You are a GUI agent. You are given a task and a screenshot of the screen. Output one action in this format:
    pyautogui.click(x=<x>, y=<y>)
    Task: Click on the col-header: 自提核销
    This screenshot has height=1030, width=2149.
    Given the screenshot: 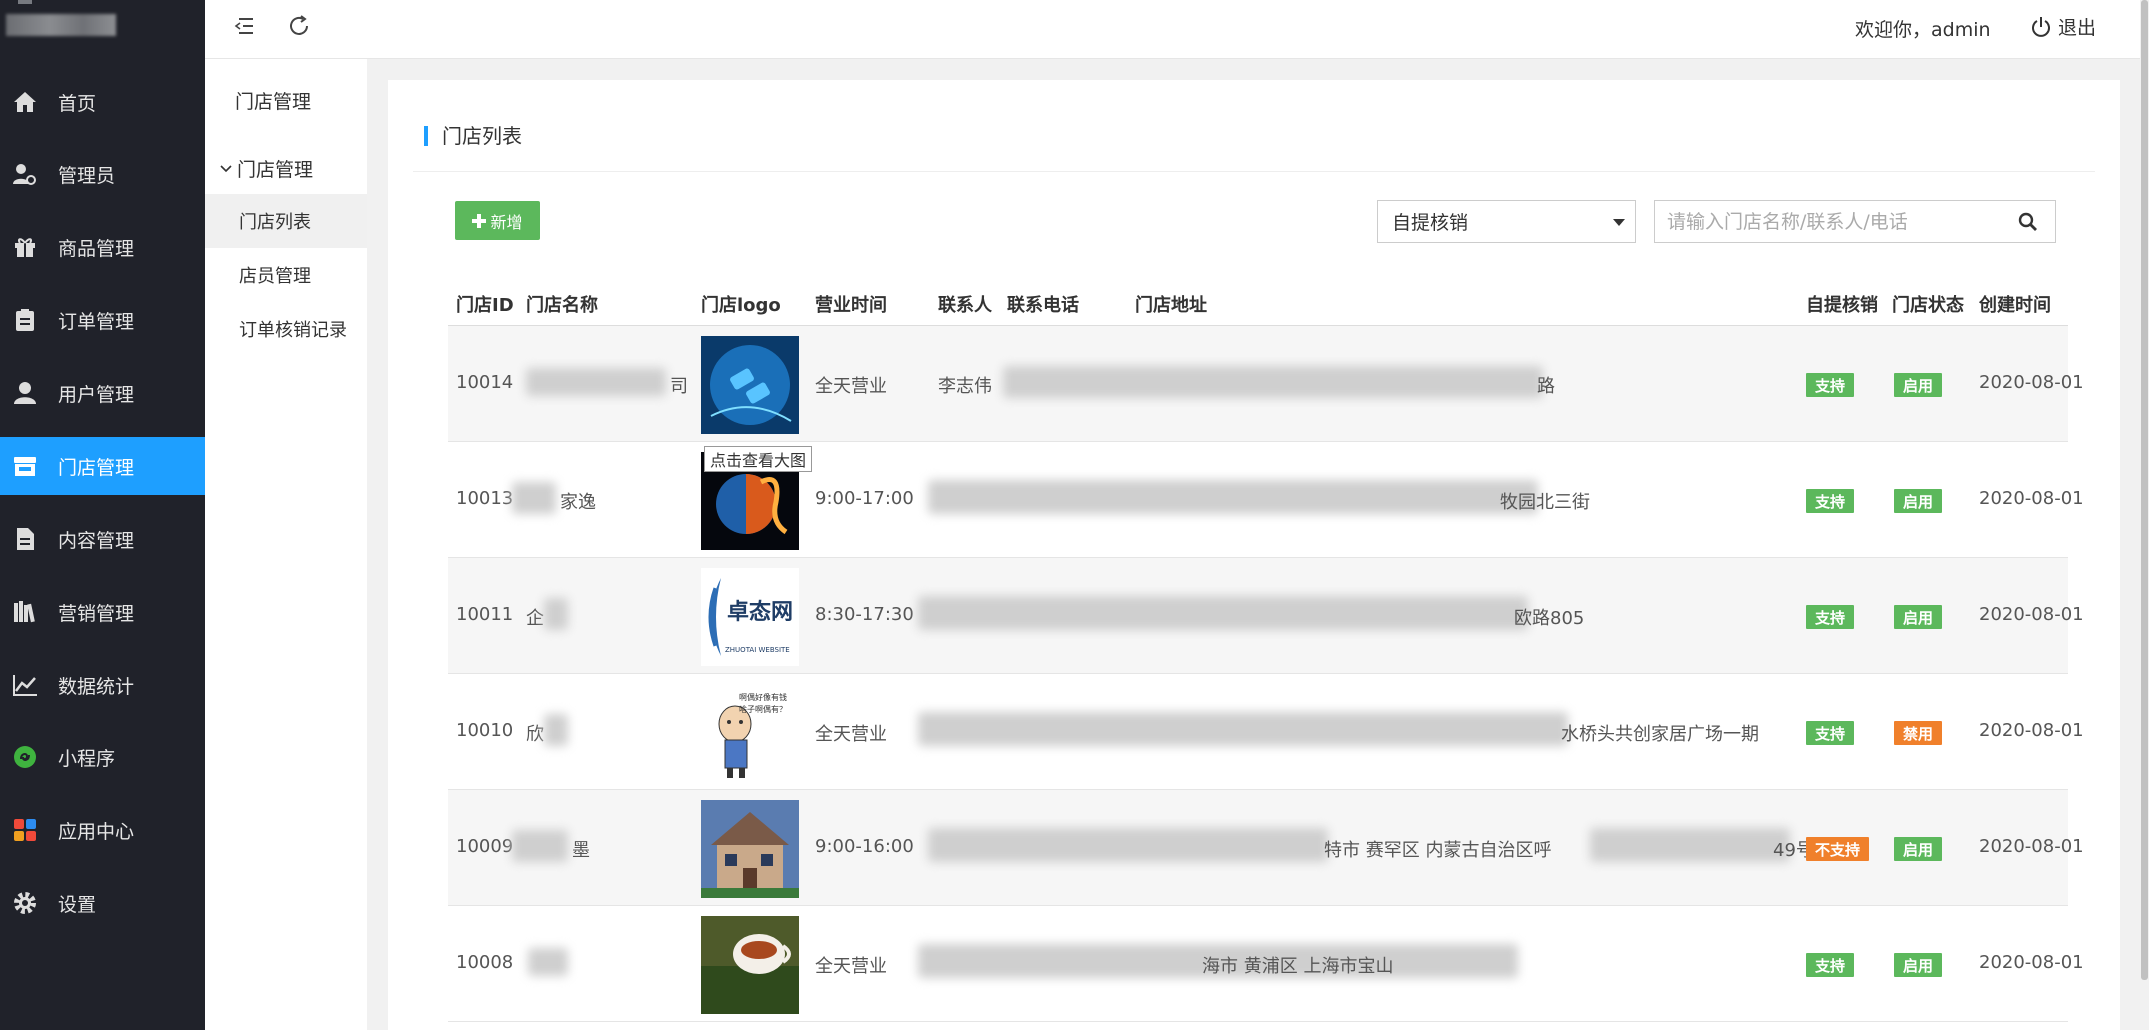 What is the action you would take?
    pyautogui.click(x=1842, y=305)
    